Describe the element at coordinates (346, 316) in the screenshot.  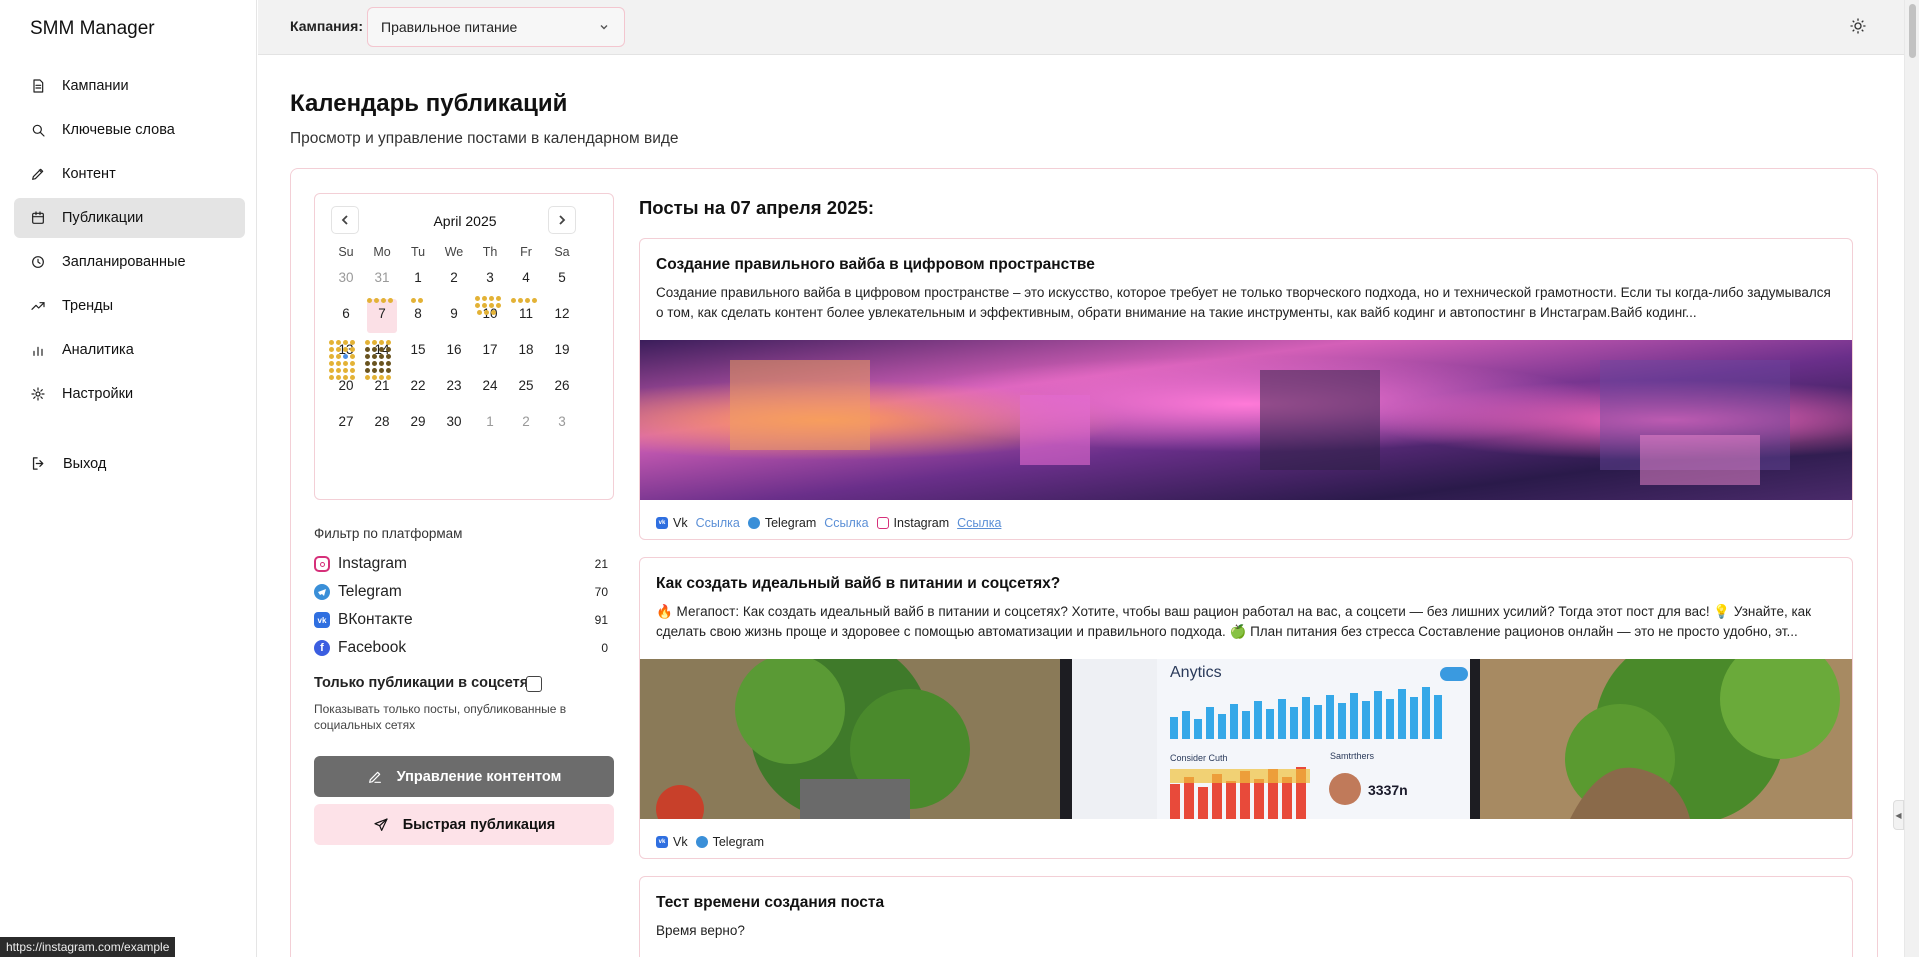
I see `calendar-day: 6` at that location.